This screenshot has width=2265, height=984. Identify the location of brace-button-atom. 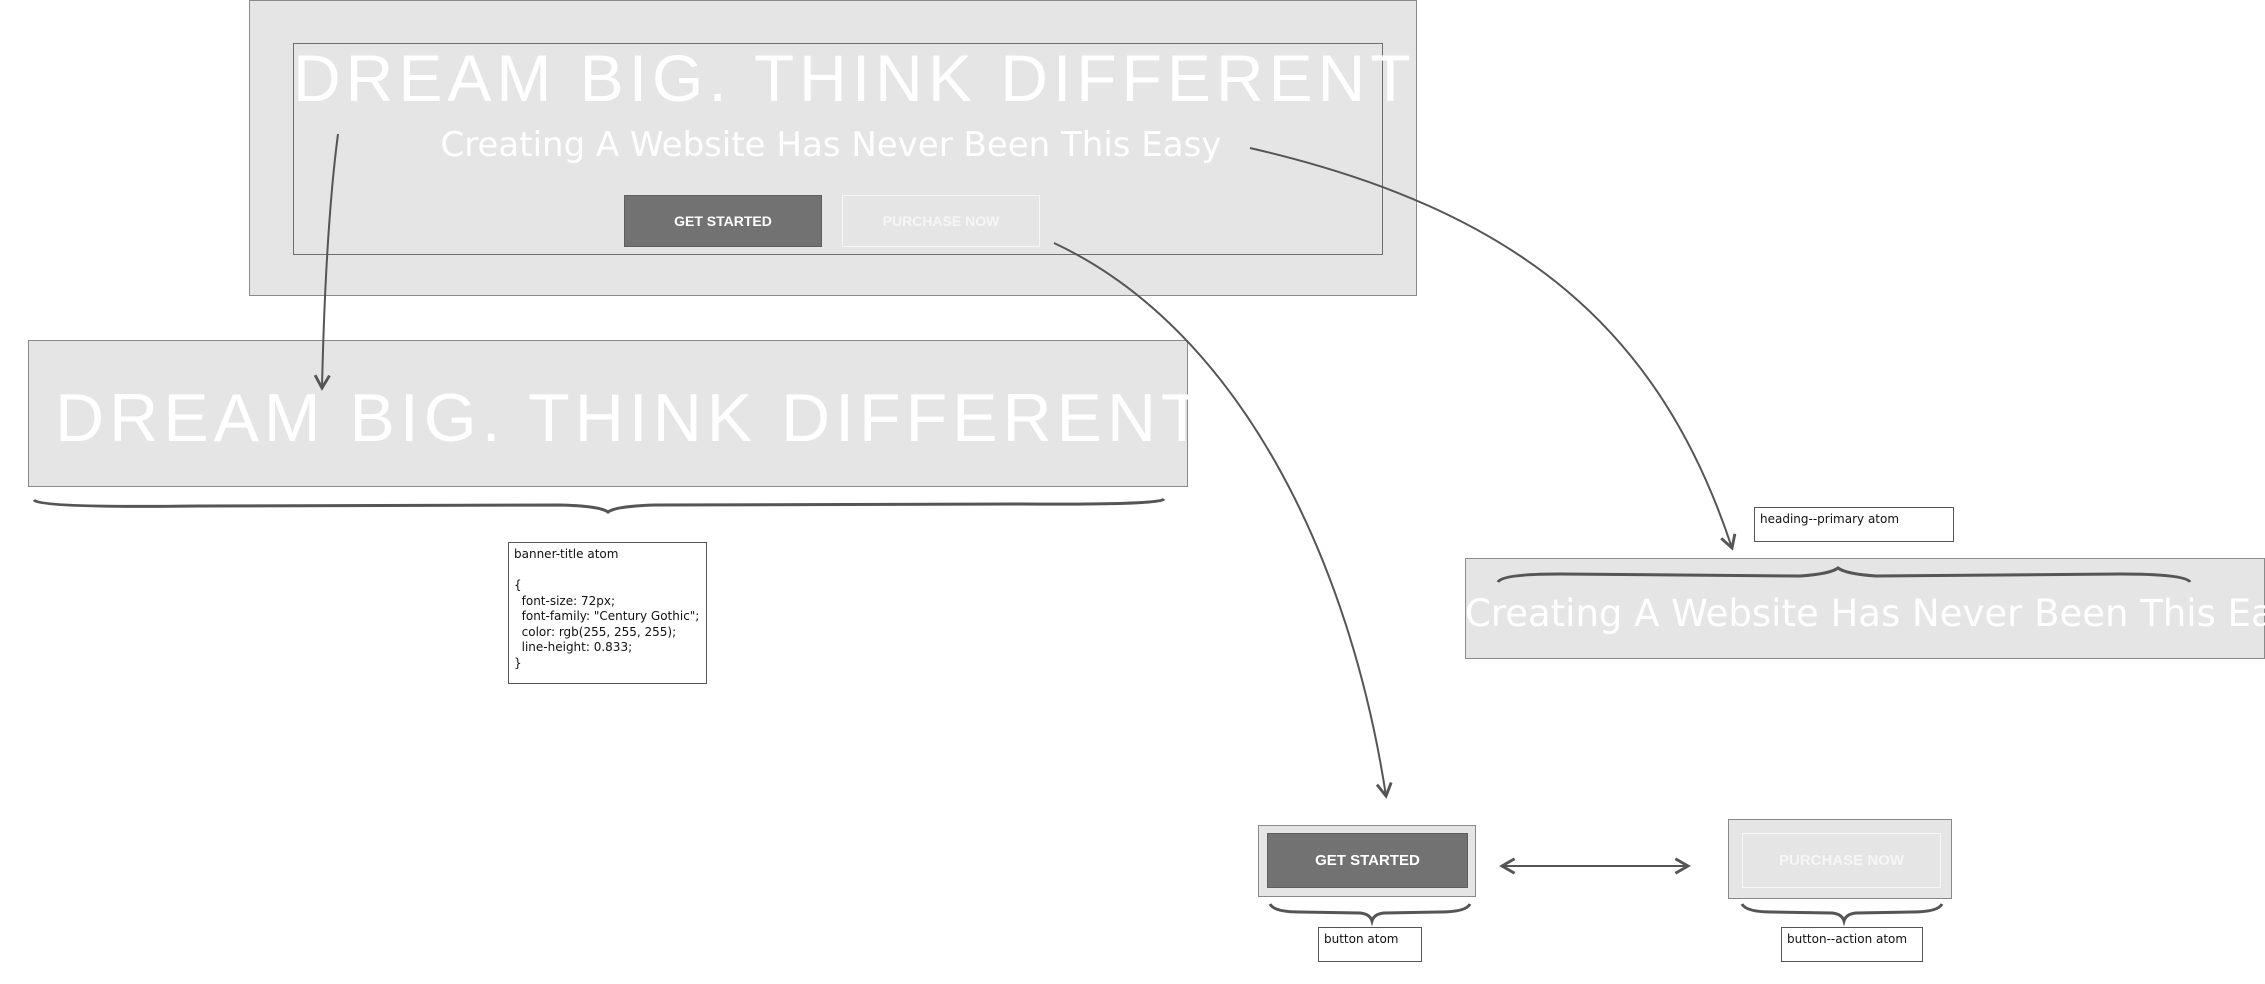
(1370, 915).